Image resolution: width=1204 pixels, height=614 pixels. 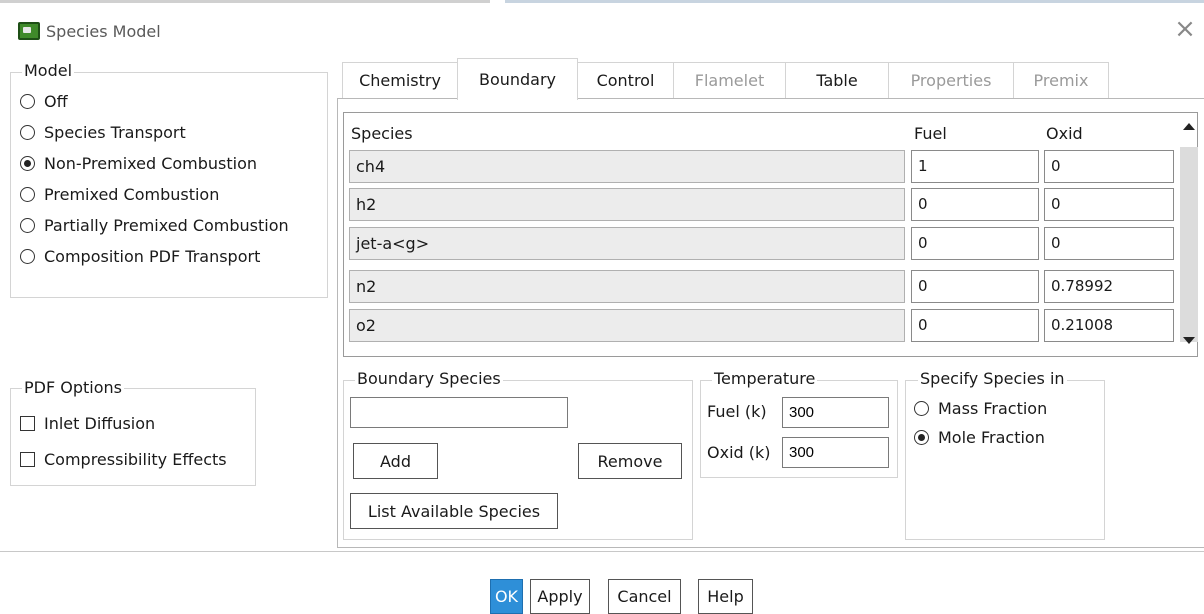 What do you see at coordinates (103, 31) in the screenshot?
I see `window-title: Species Model` at bounding box center [103, 31].